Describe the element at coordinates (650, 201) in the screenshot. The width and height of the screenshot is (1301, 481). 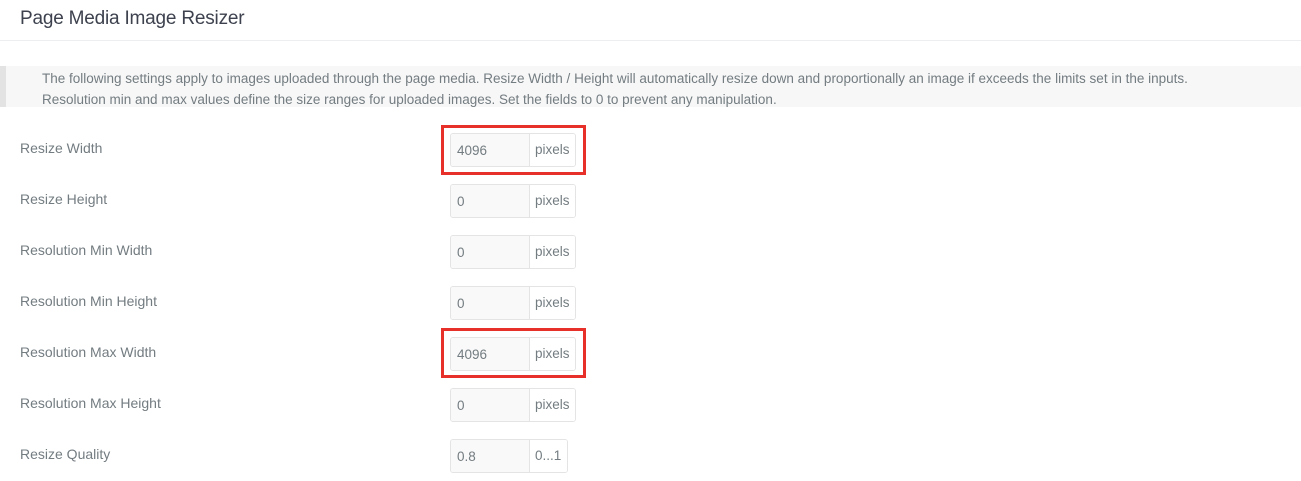
I see `resize-height-row: Resize Height pixels` at that location.